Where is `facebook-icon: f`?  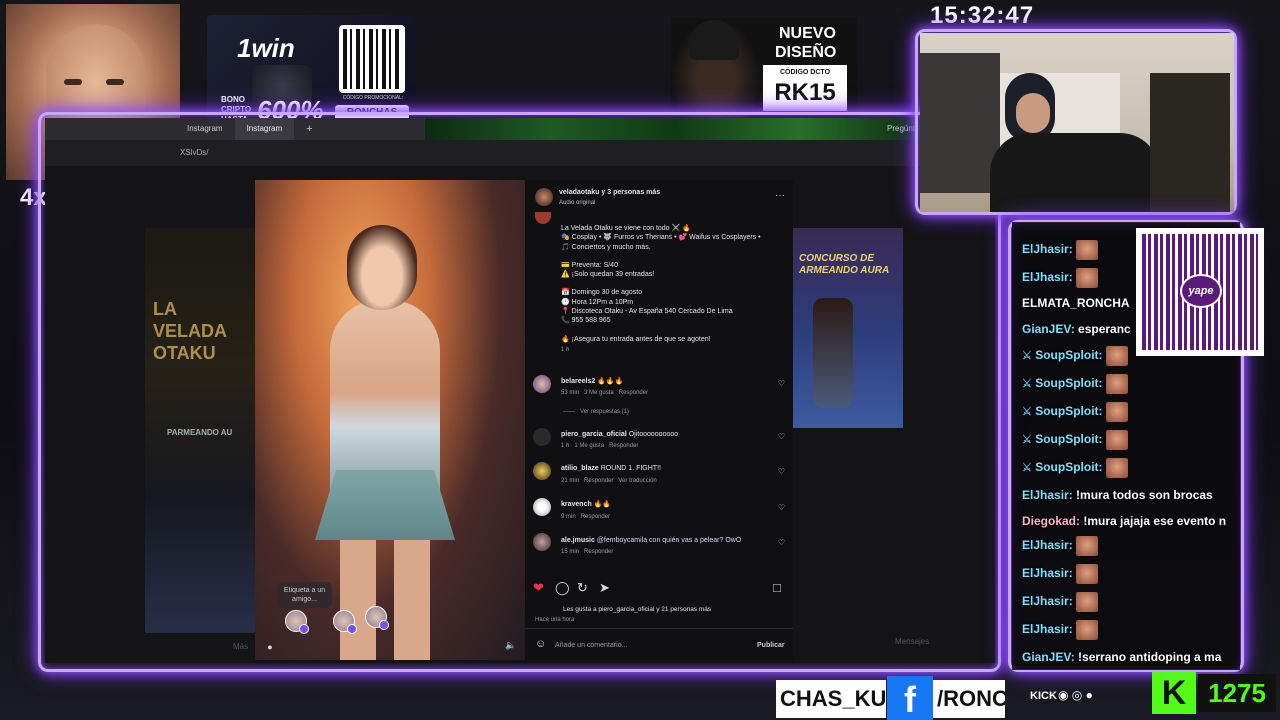 facebook-icon: f is located at coordinates (910, 698).